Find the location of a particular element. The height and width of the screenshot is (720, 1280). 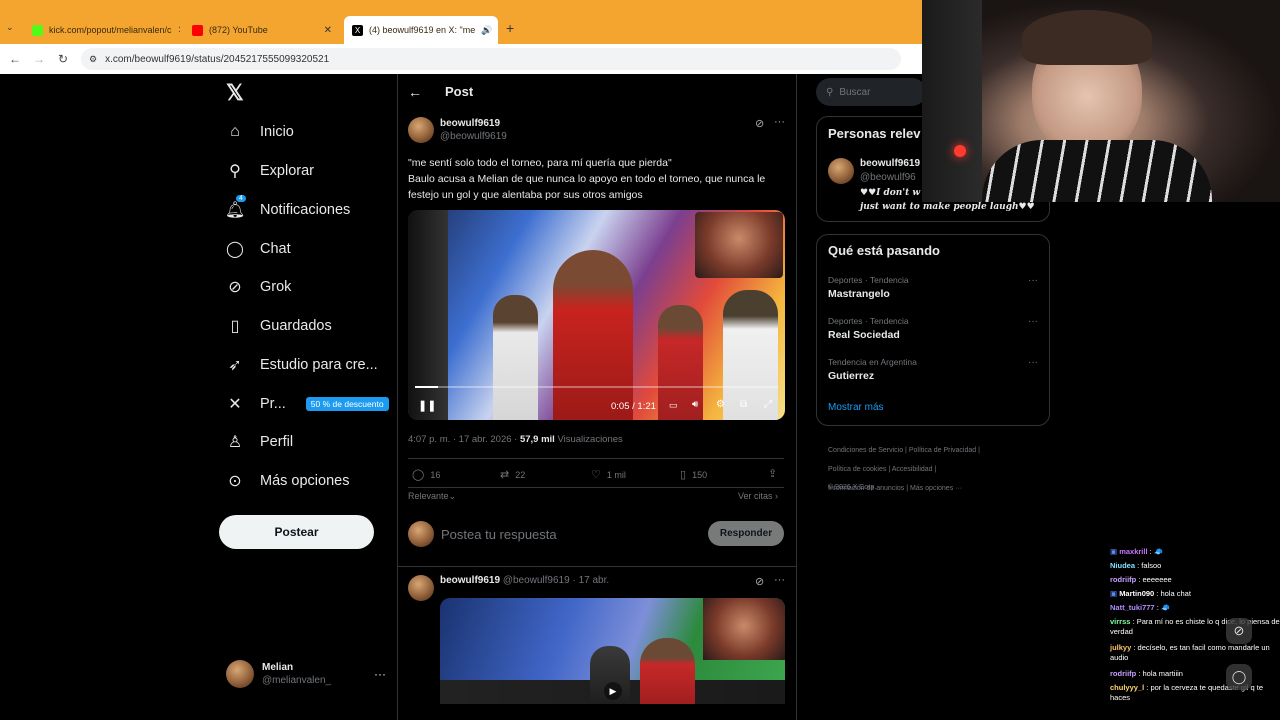

settings-gear-icon: ⚙ is located at coordinates (720, 404).